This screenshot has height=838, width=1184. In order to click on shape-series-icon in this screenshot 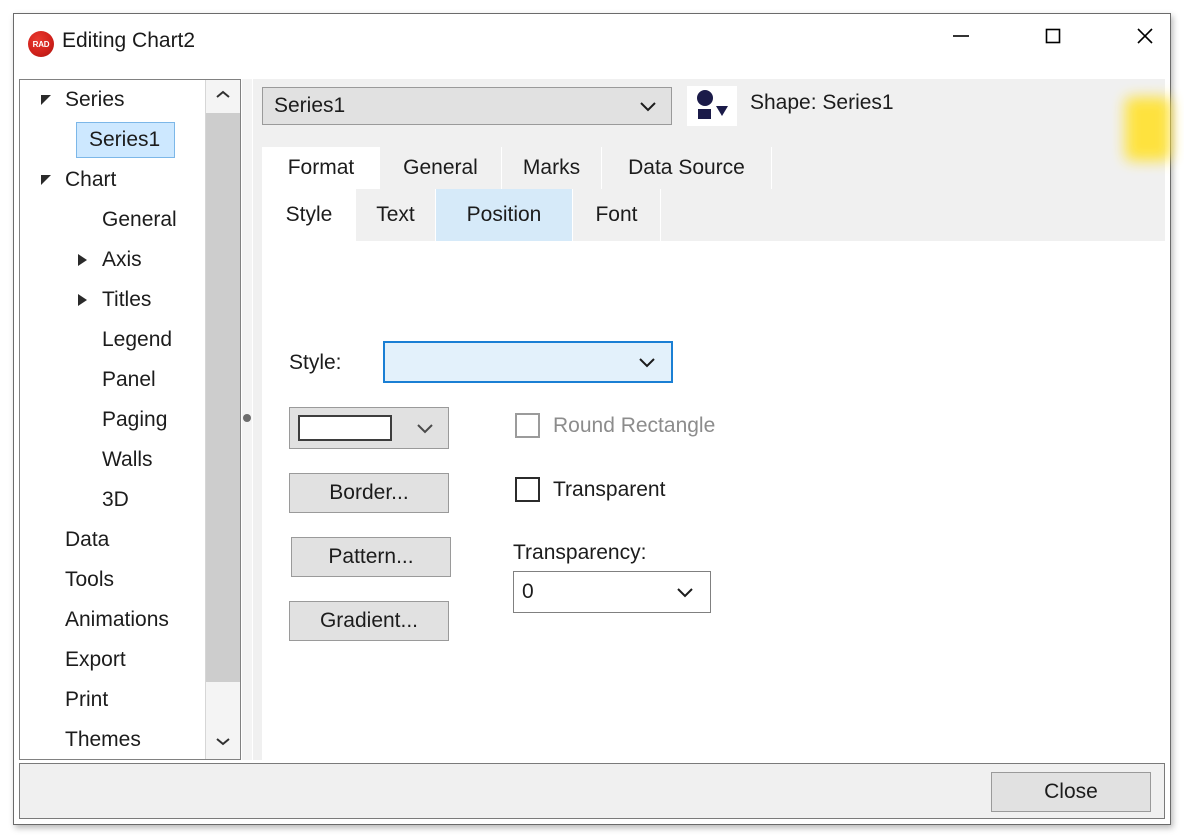, I will do `click(712, 106)`.